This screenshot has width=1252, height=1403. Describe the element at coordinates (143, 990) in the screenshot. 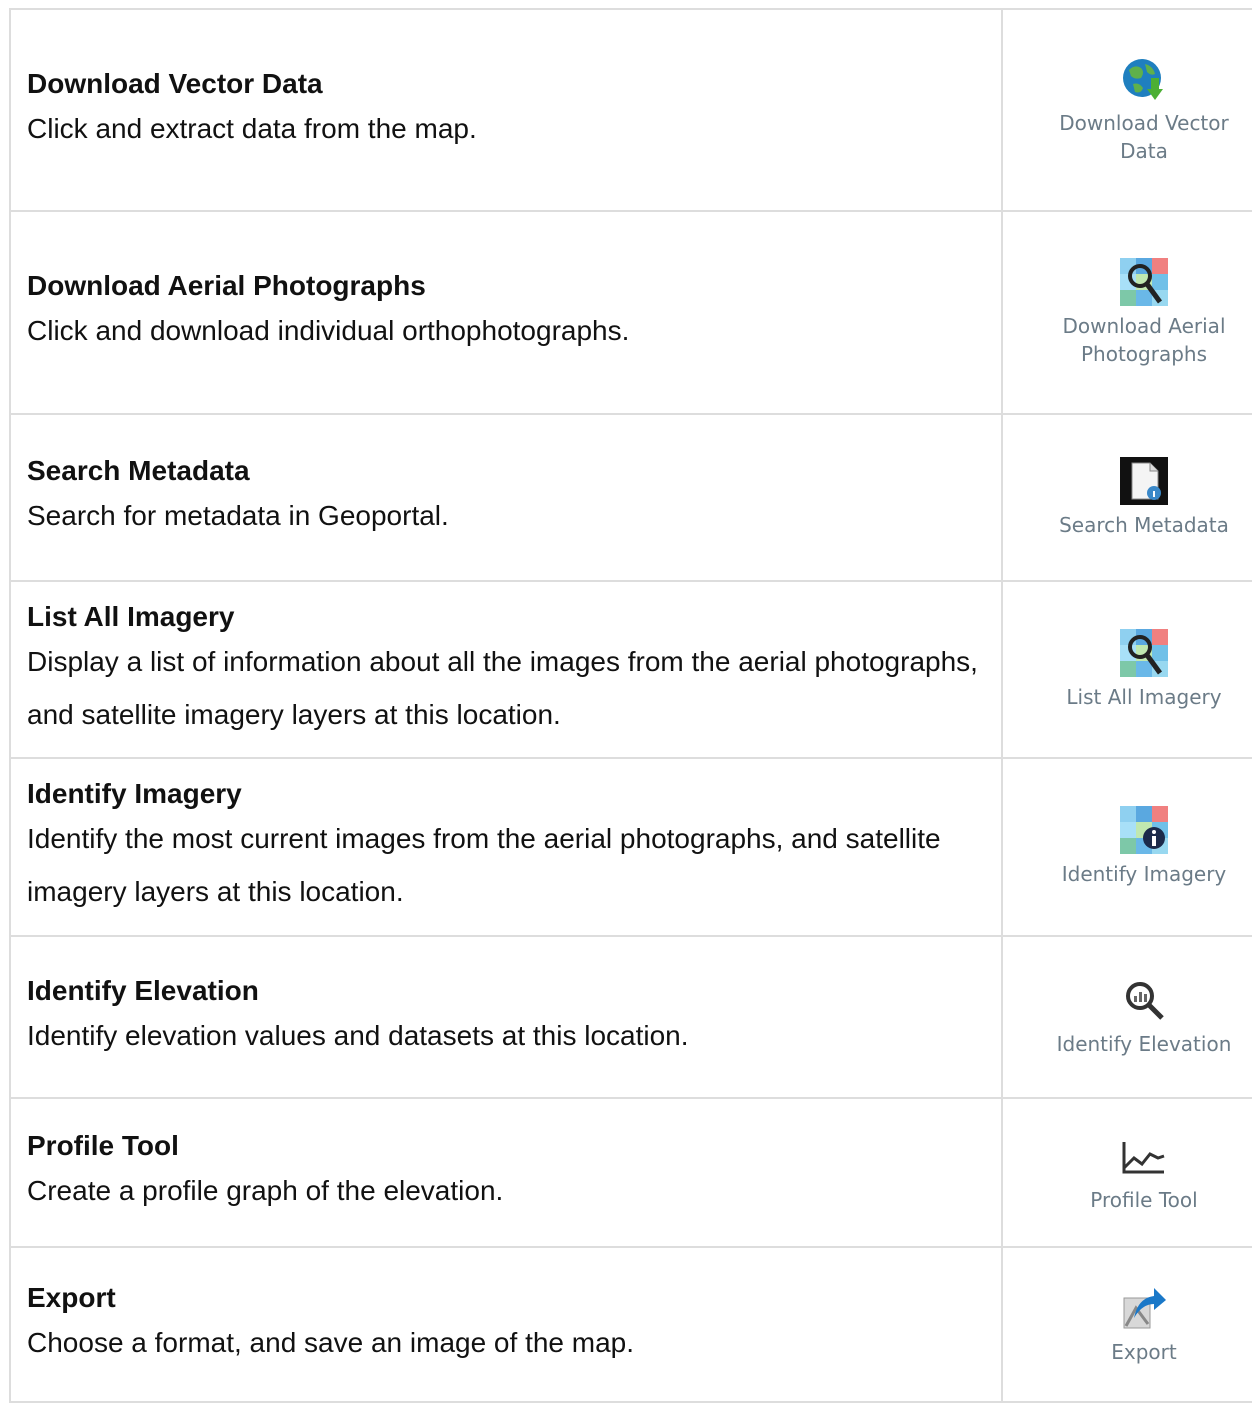

I see `row-title: Identify Elevation` at that location.